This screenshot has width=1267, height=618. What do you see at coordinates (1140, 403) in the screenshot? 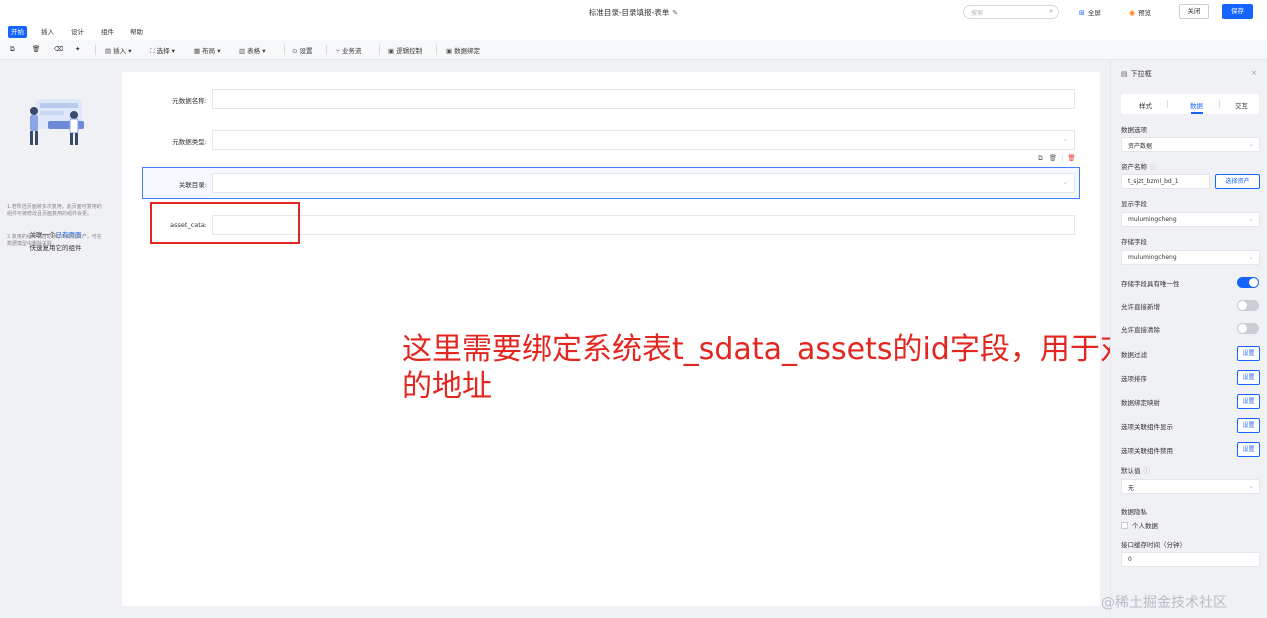
I see `data-map-label: 数据绑定映射` at bounding box center [1140, 403].